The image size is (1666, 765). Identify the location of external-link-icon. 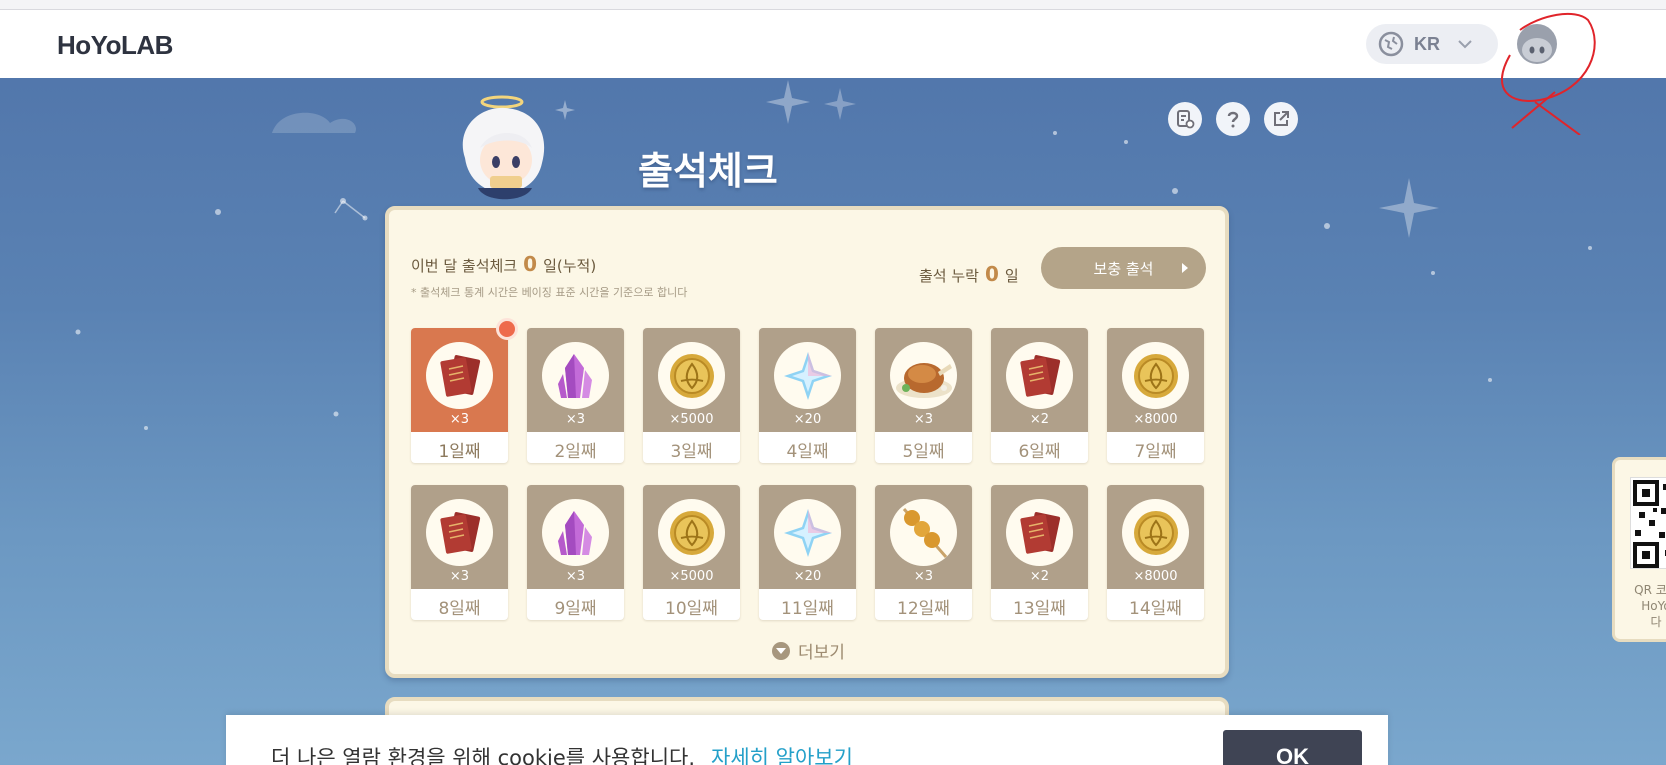
(1281, 118).